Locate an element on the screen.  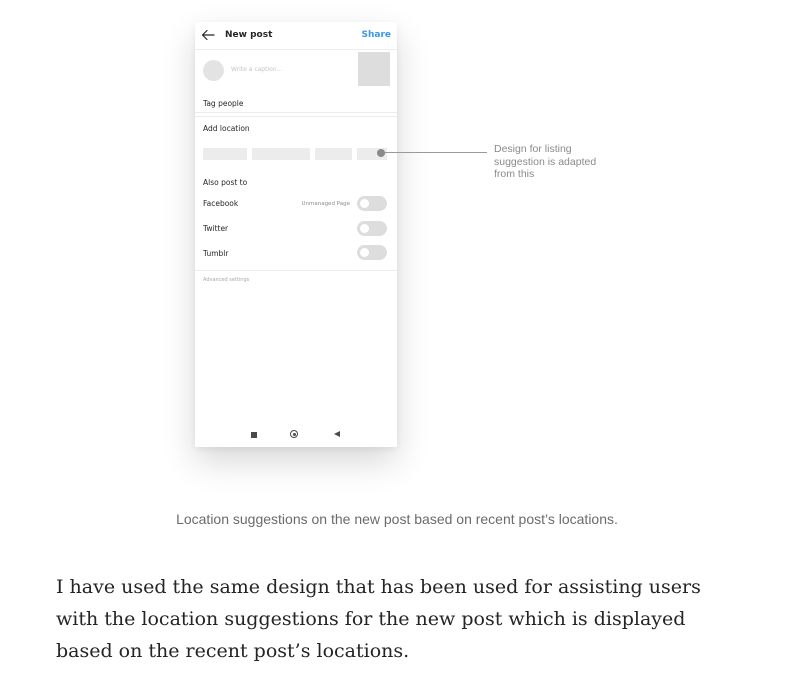
tag-people-row: Tag people is located at coordinates (223, 103).